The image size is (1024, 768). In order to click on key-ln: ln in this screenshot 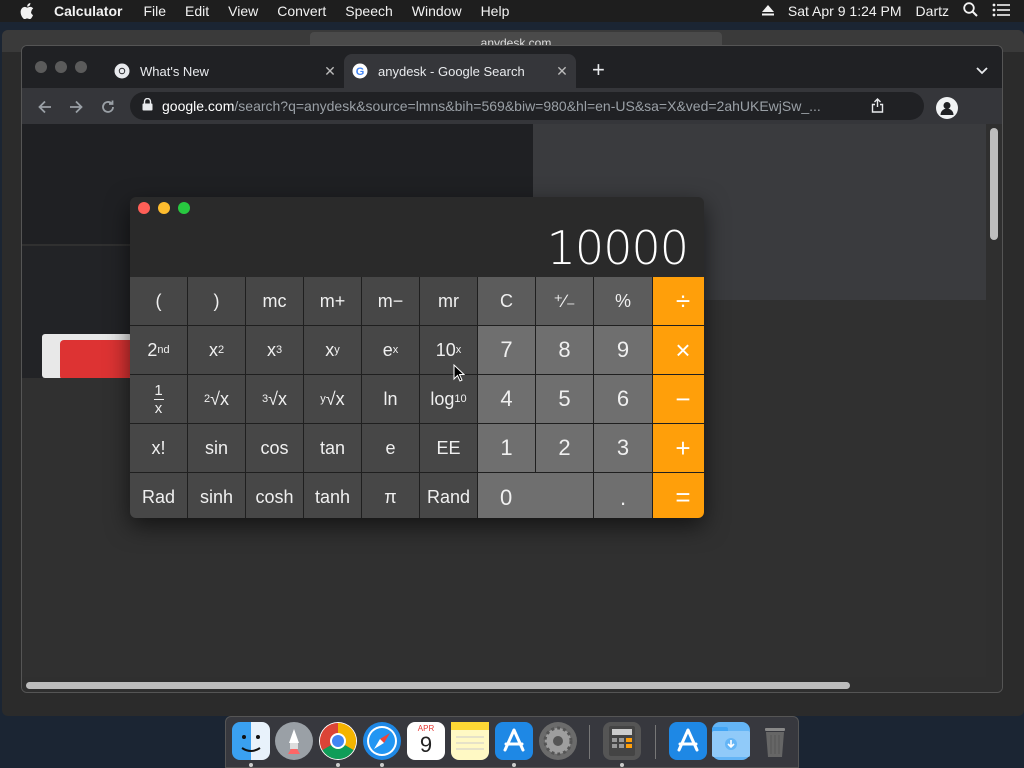, I will do `click(390, 399)`.